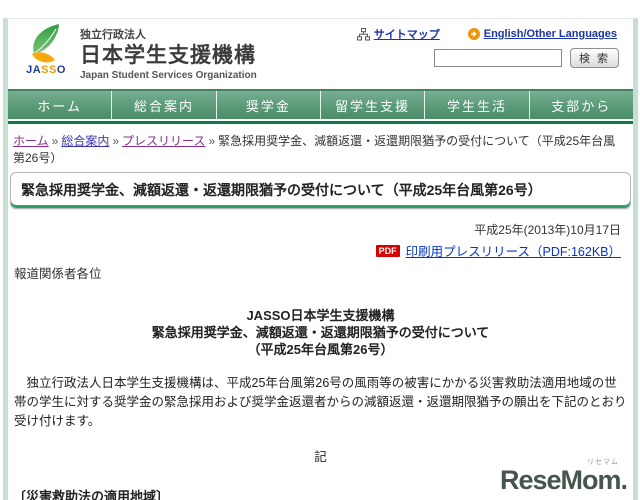 The height and width of the screenshot is (500, 640). What do you see at coordinates (163, 105) in the screenshot?
I see `nav-item-general-info: 総合案内` at bounding box center [163, 105].